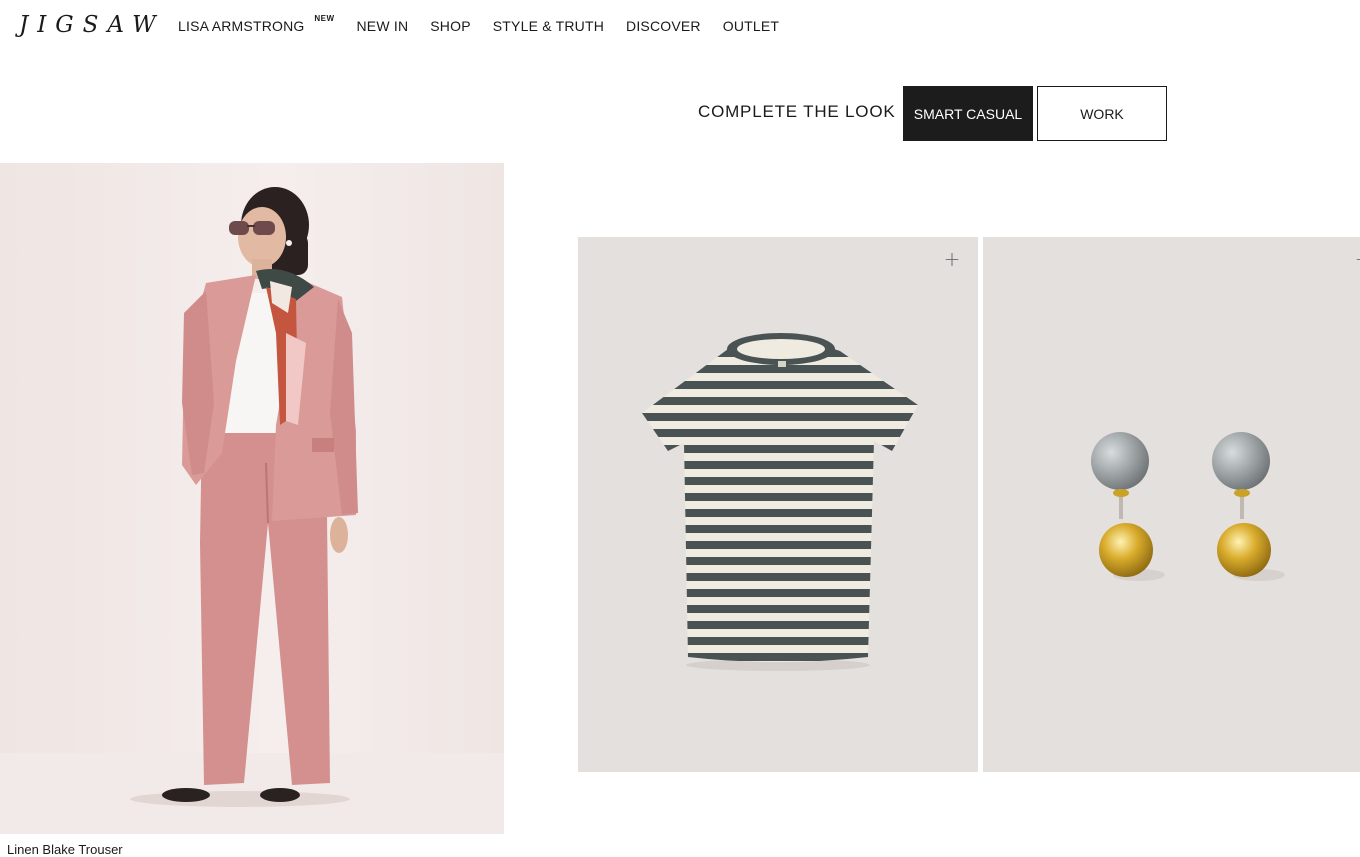  What do you see at coordinates (1188, 506) in the screenshot?
I see `earrings-image` at bounding box center [1188, 506].